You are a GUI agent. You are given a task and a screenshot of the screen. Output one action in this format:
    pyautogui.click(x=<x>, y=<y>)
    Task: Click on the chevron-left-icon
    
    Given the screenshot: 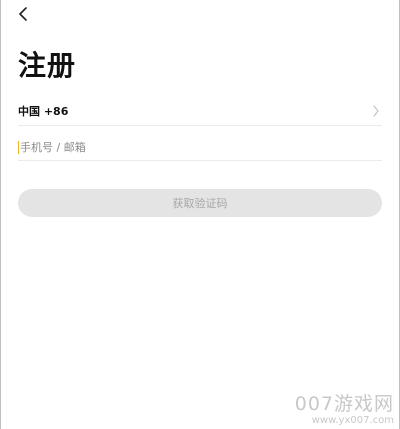 What is the action you would take?
    pyautogui.click(x=23, y=14)
    